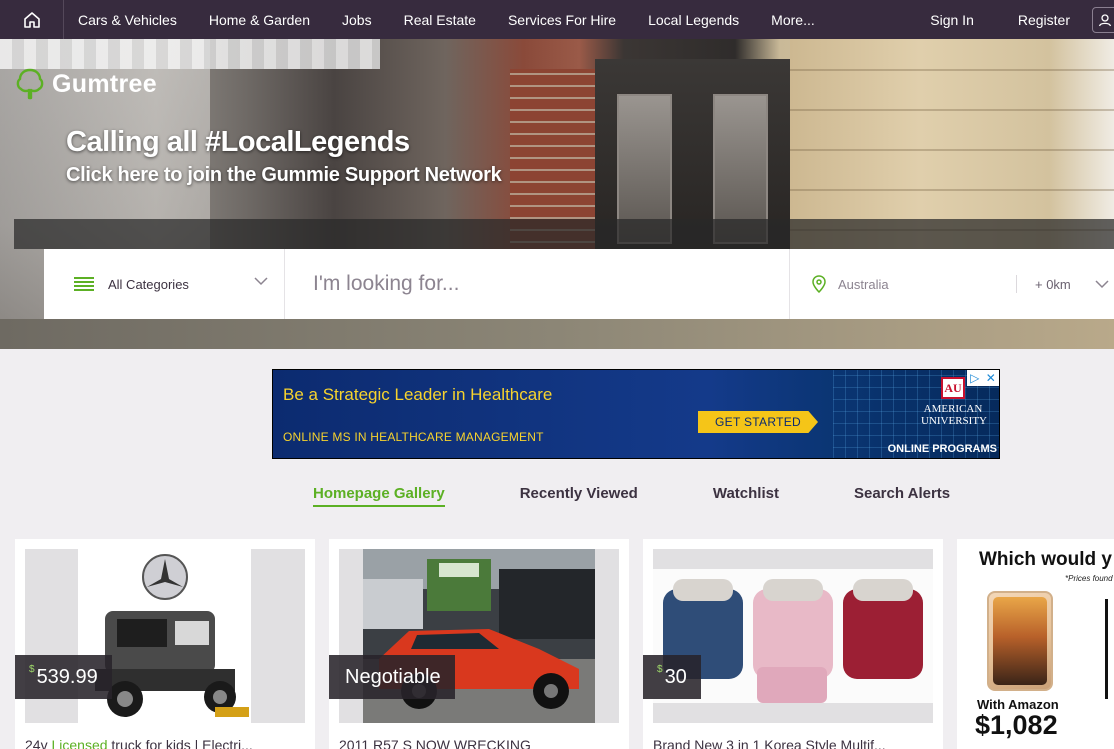 The height and width of the screenshot is (749, 1114). What do you see at coordinates (819, 284) in the screenshot?
I see `location-pin-icon` at bounding box center [819, 284].